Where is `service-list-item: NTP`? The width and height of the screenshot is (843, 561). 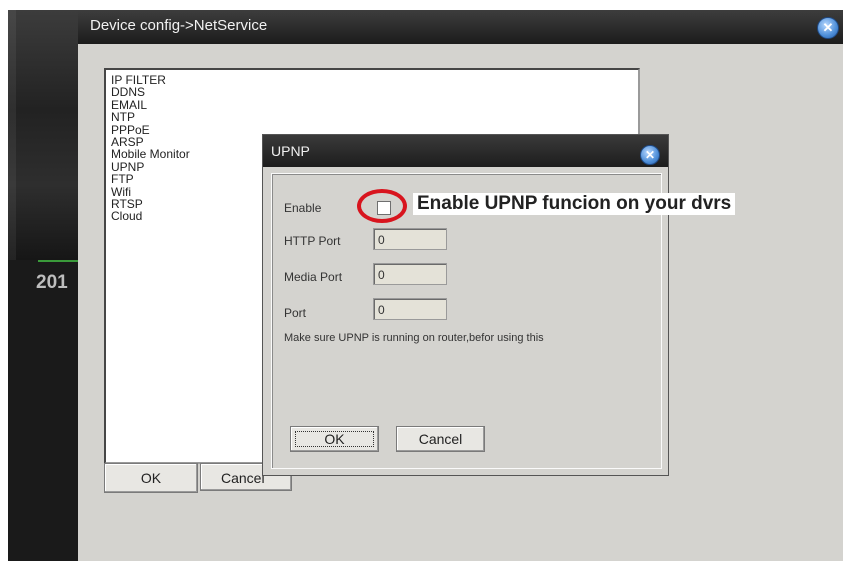 service-list-item: NTP is located at coordinates (149, 117).